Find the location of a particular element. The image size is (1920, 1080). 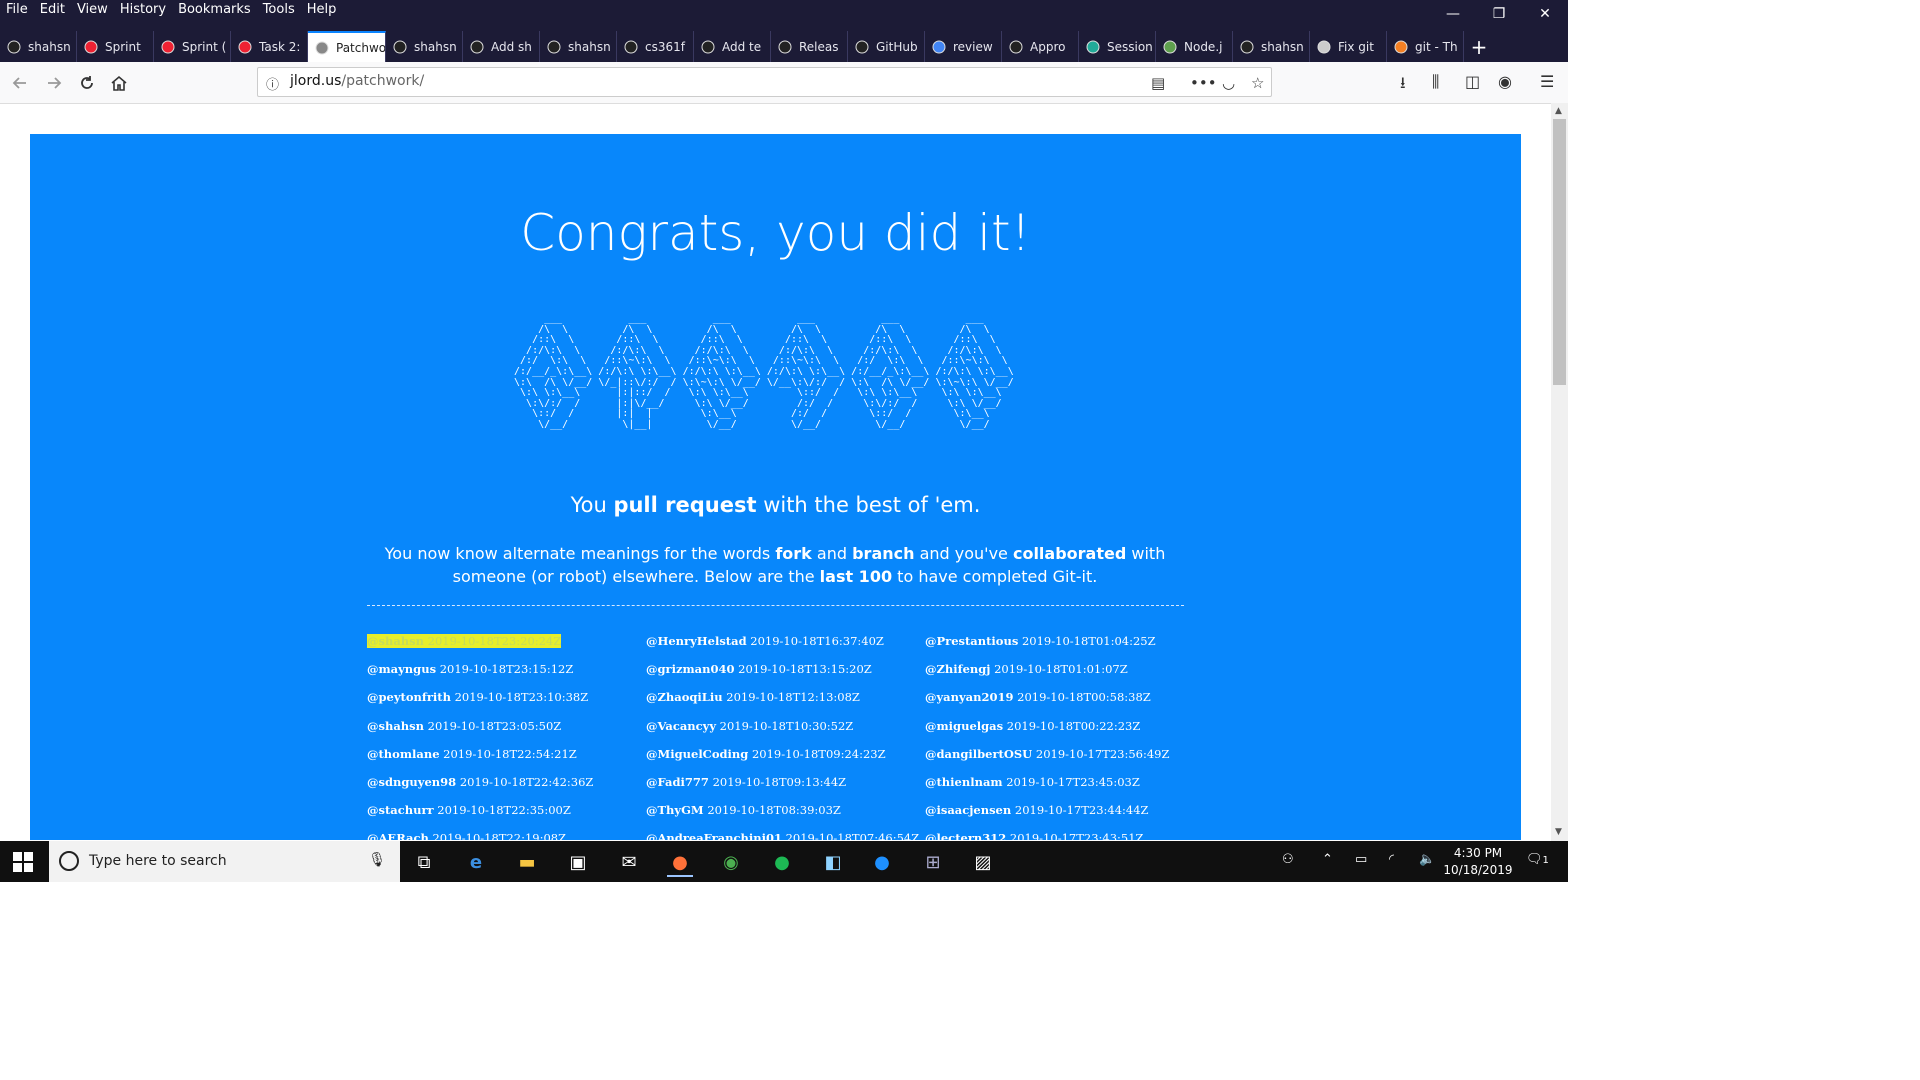

completion-entry: @Prestantious 2019-10-18T01:04:25Z is located at coordinates (1047, 648).